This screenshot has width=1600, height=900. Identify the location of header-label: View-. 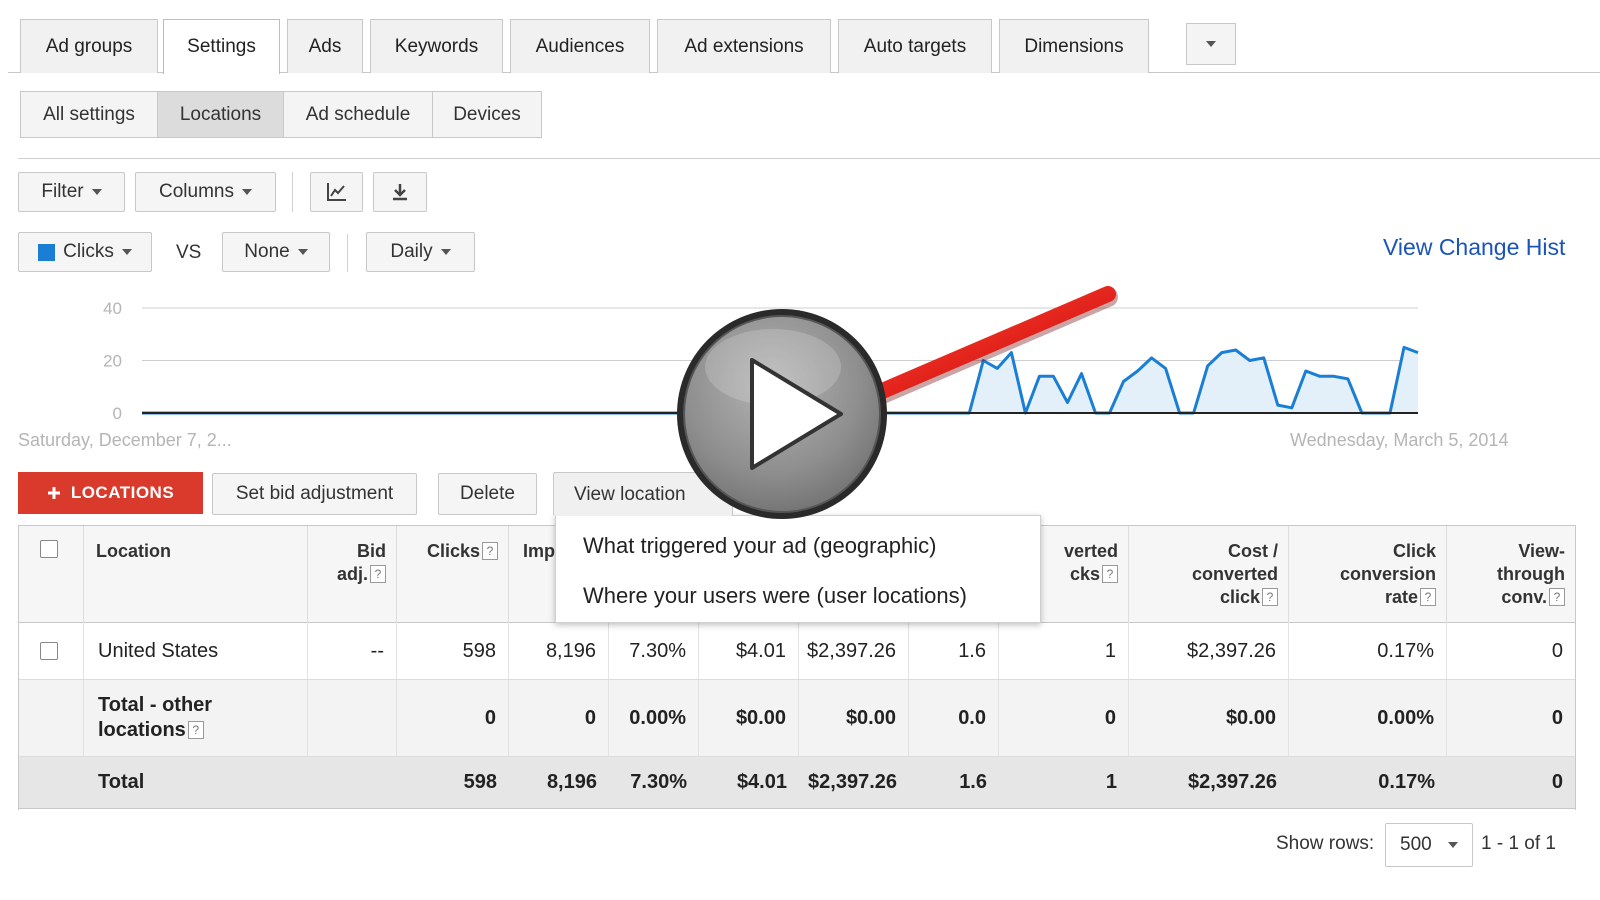
(1541, 551).